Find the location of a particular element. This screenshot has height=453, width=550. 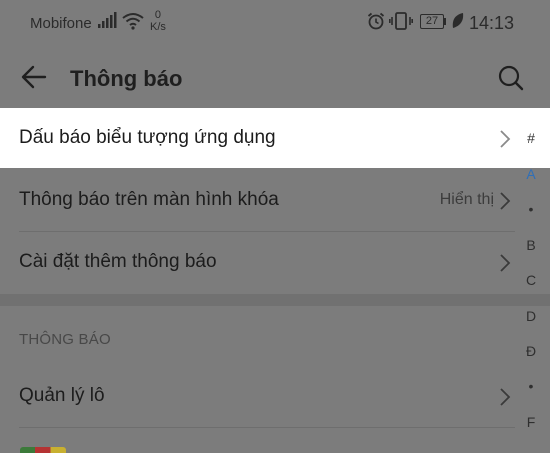

row-divider is located at coordinates (267, 427).